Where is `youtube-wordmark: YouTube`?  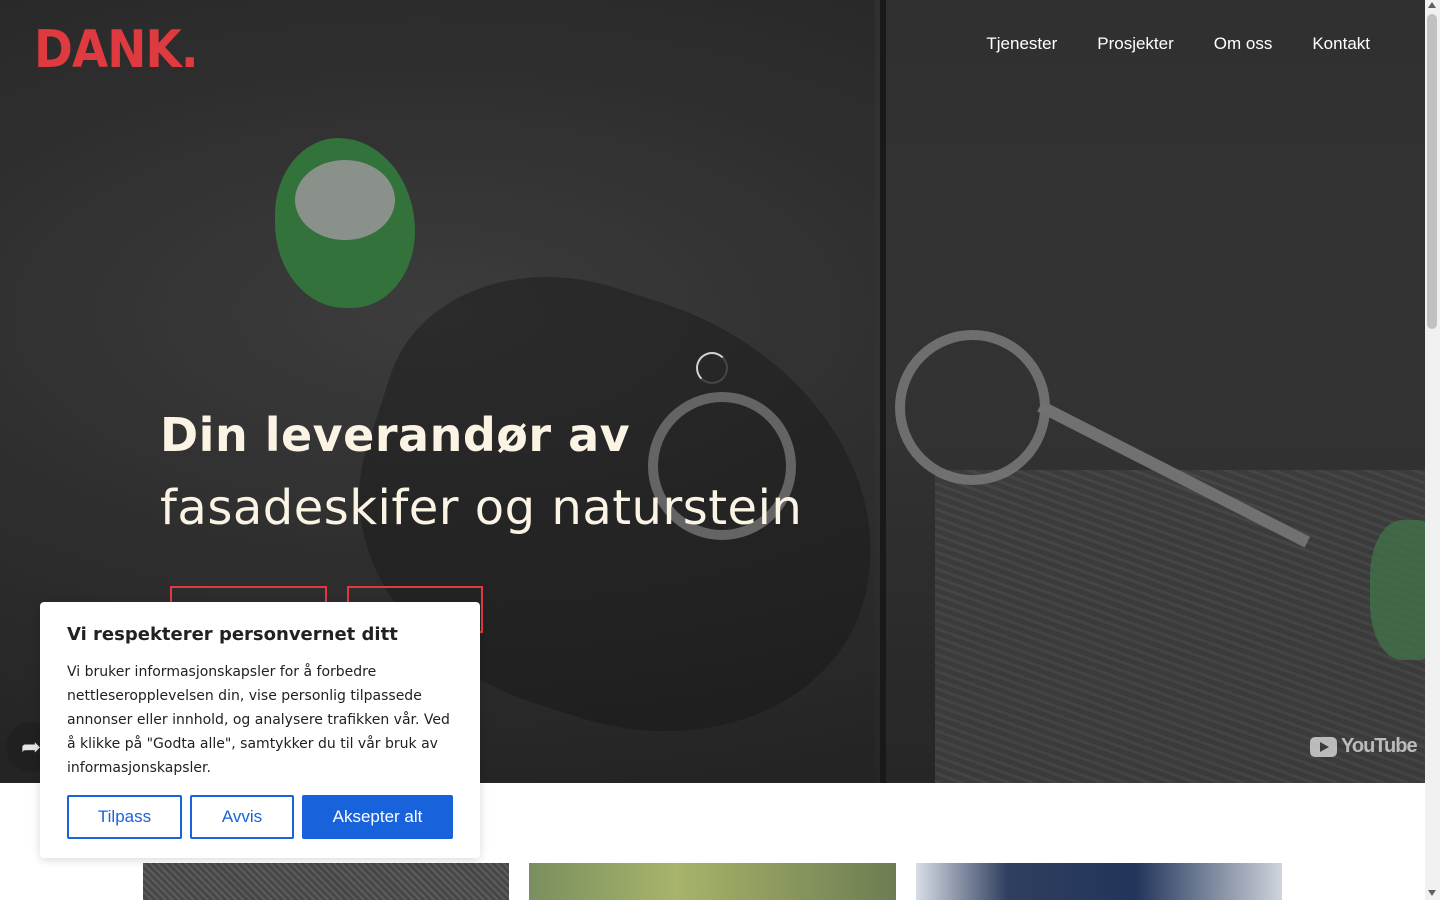
youtube-wordmark: YouTube is located at coordinates (1379, 746).